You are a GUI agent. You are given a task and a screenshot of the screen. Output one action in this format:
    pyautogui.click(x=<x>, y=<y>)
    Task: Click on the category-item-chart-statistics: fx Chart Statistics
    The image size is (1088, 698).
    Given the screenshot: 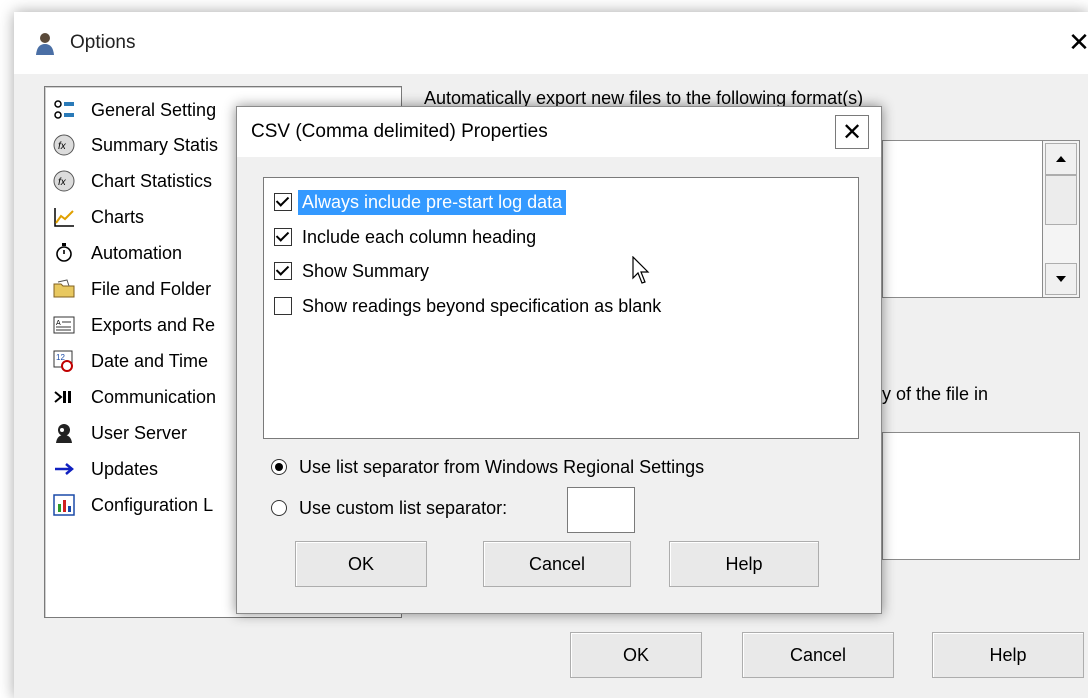 What is the action you would take?
    pyautogui.click(x=132, y=181)
    